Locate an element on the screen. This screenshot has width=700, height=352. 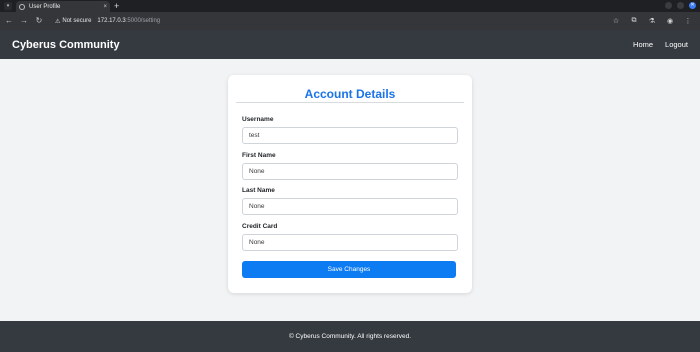
address-bar: ⚠ Not secure 172.17.0.3 :5000/setting is located at coordinates (331, 21).